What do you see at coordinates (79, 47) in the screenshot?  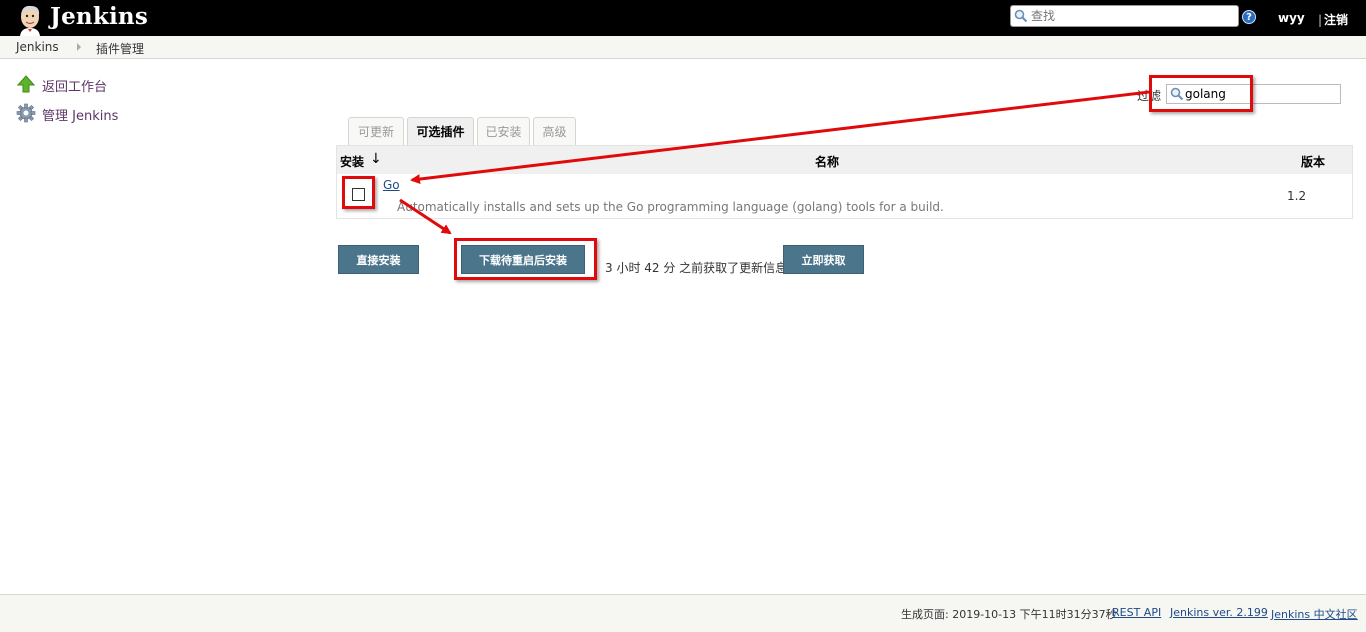 I see `breadcrumb-arrow-icon` at bounding box center [79, 47].